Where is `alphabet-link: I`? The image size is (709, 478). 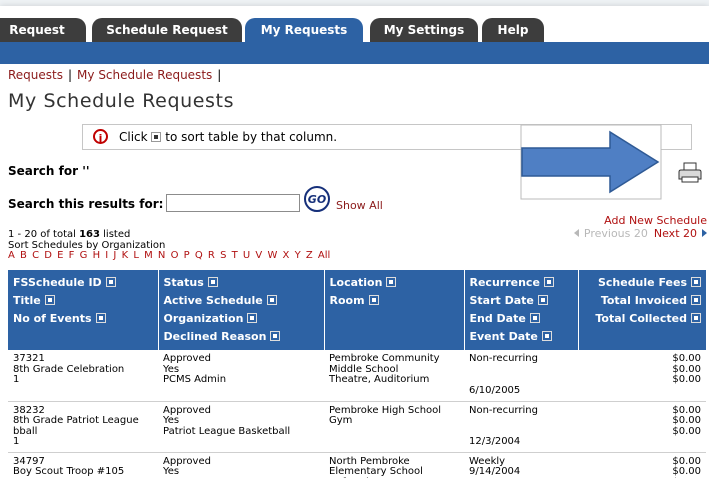
alphabet-link: I is located at coordinates (106, 255).